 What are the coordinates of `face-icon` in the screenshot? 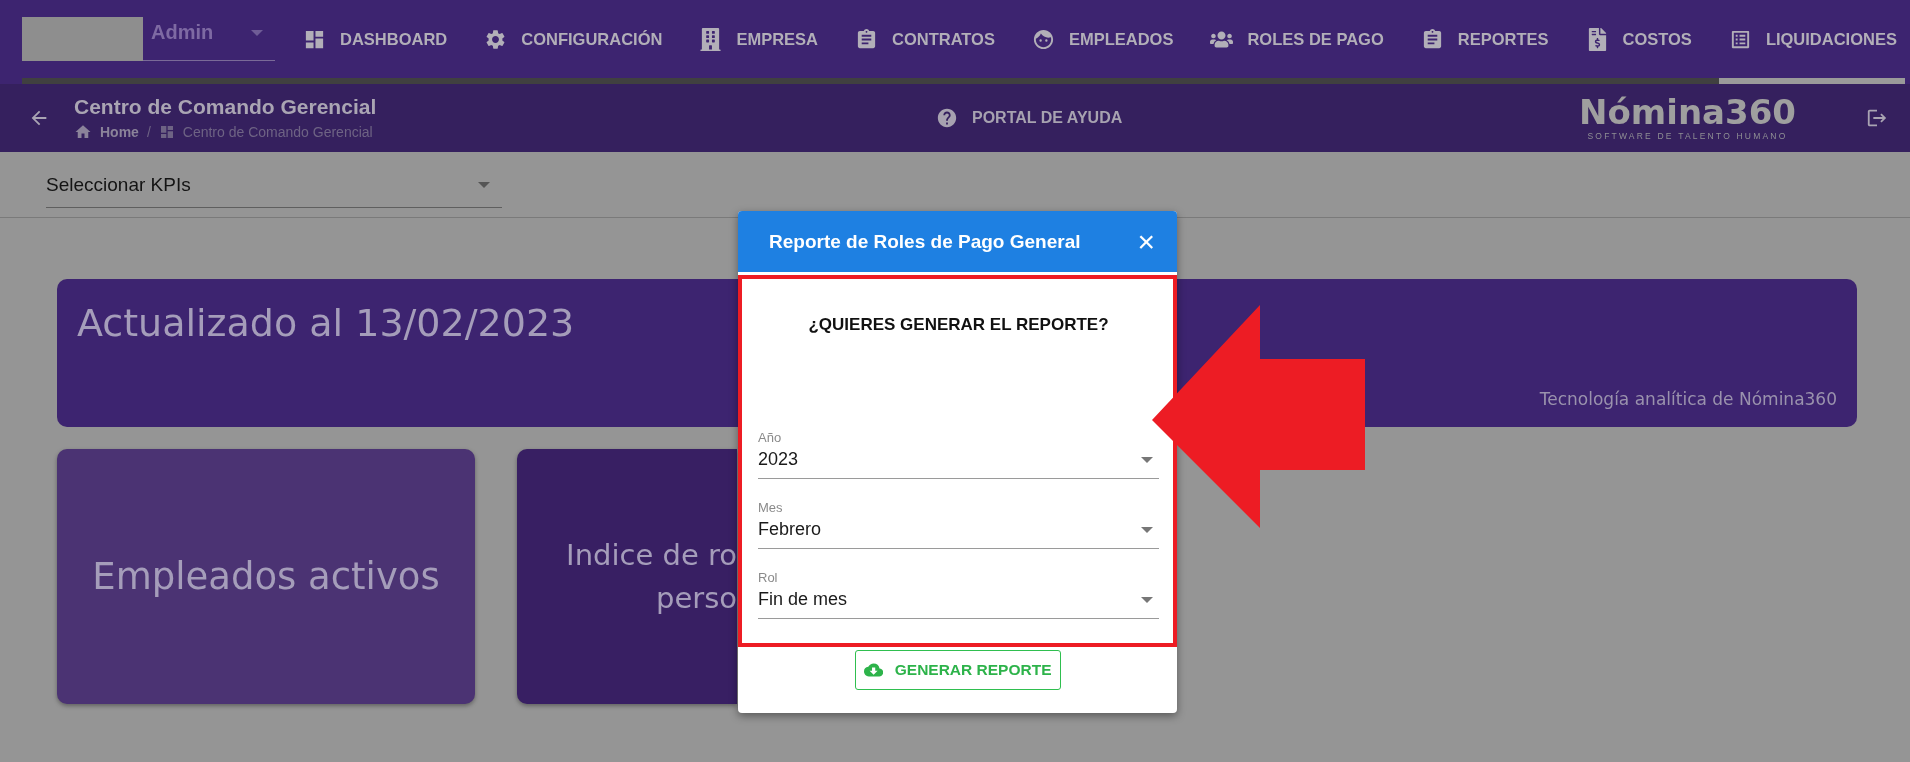 It's located at (1043, 39).